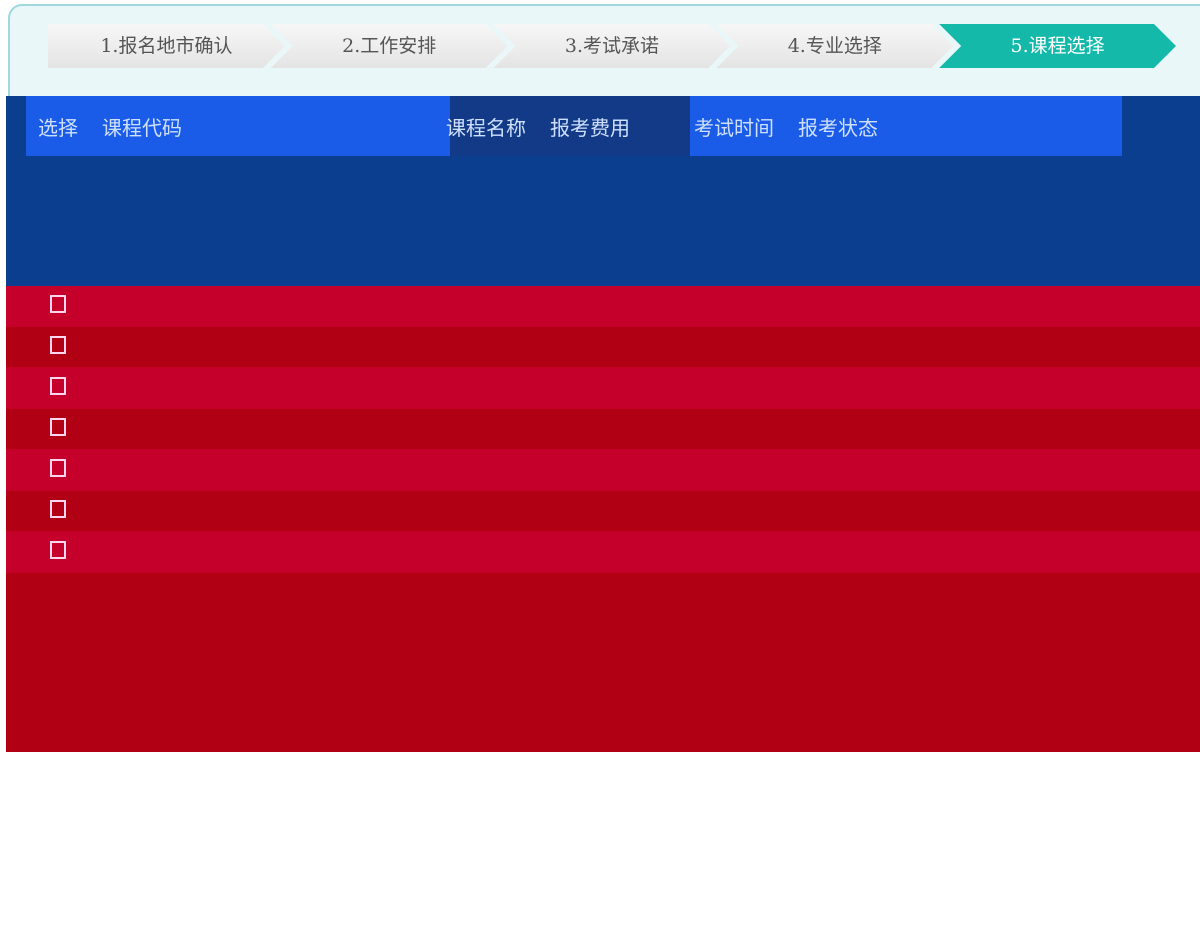 The image size is (1200, 934). I want to click on header-fee: 报考费用, so click(590, 127).